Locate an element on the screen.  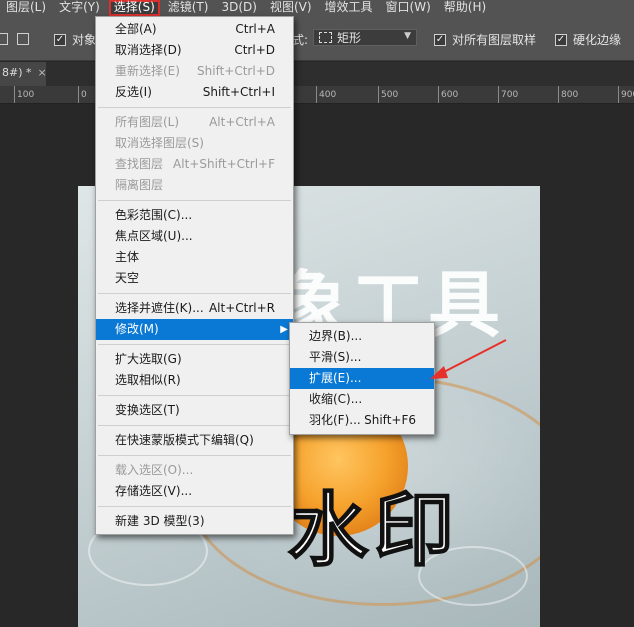
sample-all-layers-checkbox: ✓ is located at coordinates (440, 39).